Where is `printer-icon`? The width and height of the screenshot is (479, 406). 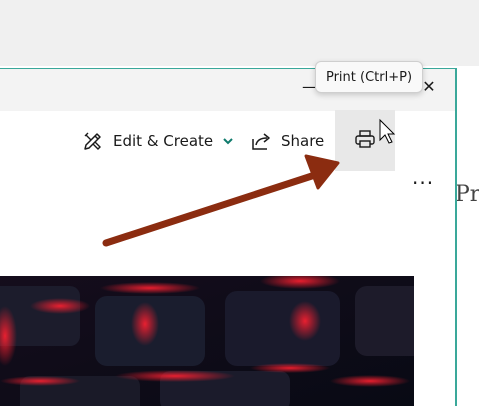 printer-icon is located at coordinates (365, 141).